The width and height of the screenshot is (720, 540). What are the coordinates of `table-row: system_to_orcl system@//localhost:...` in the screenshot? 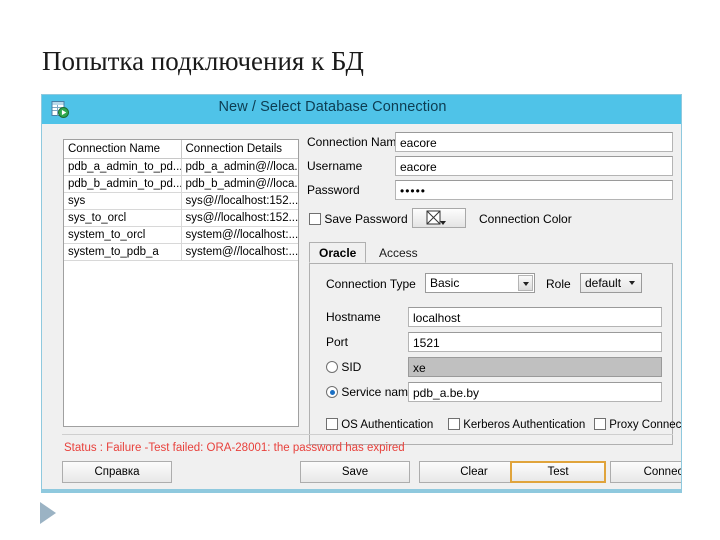 It's located at (181, 235).